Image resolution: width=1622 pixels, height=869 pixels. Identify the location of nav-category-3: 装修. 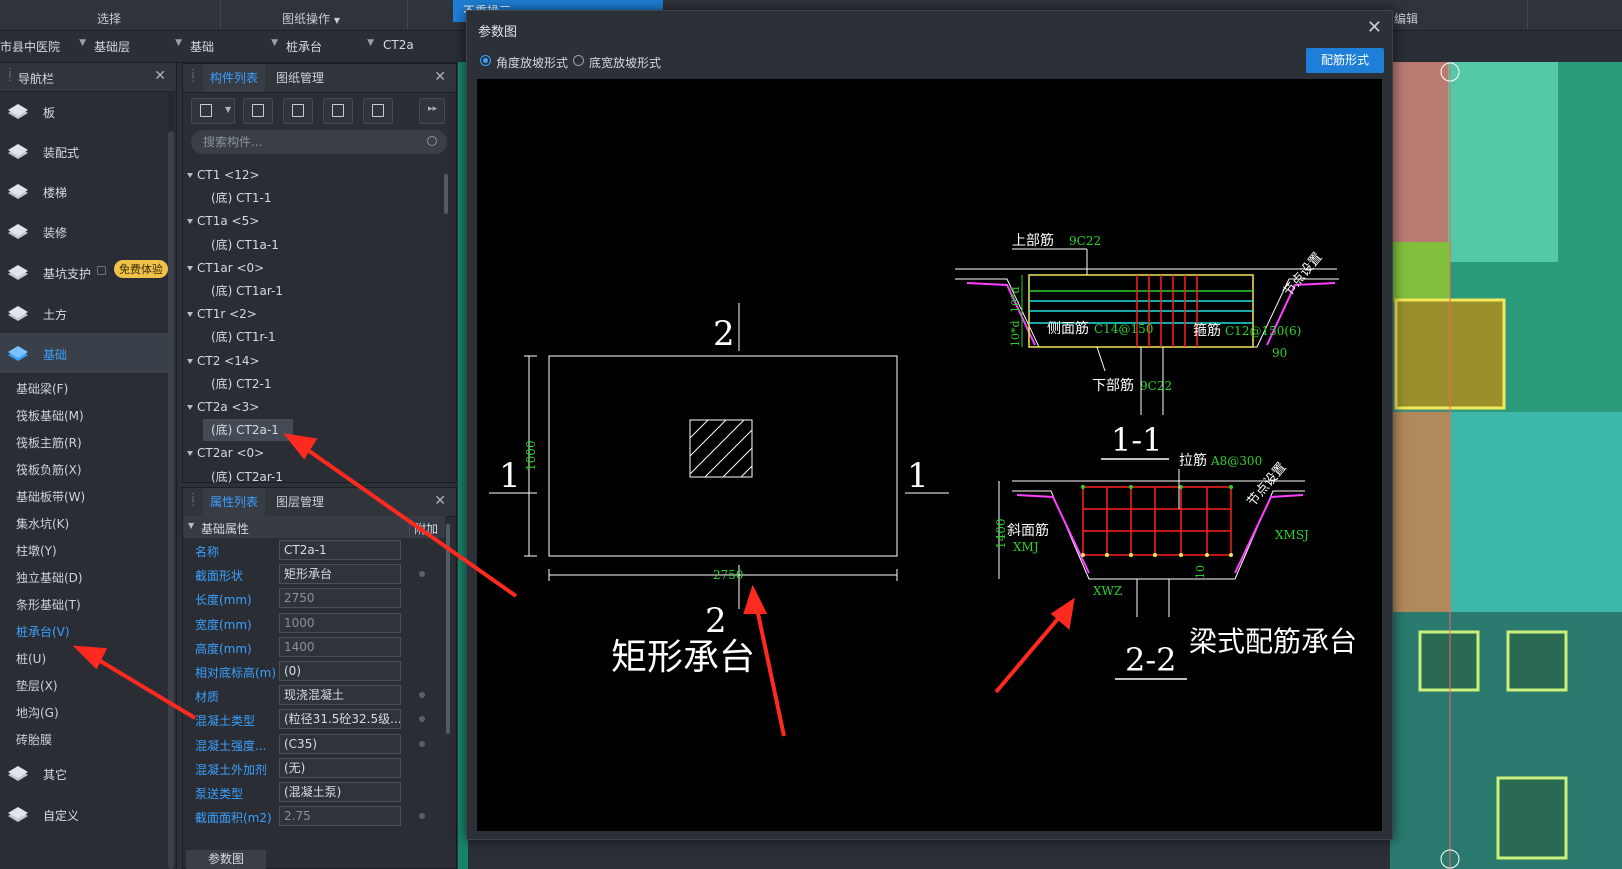
(84, 231).